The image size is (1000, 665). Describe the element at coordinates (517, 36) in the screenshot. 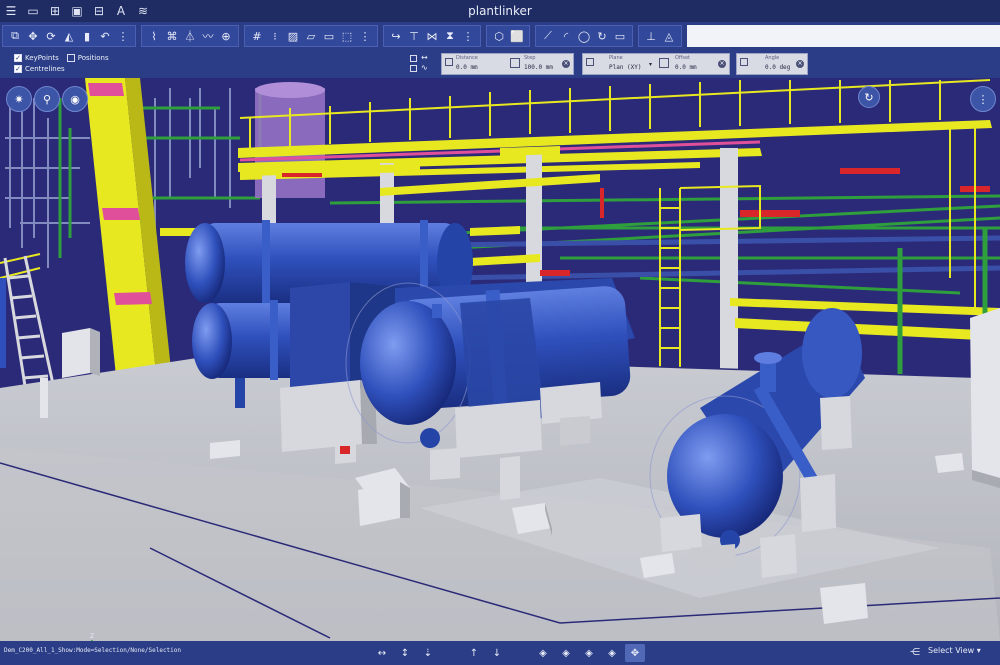

I see `view-box-icon: ⬜` at that location.